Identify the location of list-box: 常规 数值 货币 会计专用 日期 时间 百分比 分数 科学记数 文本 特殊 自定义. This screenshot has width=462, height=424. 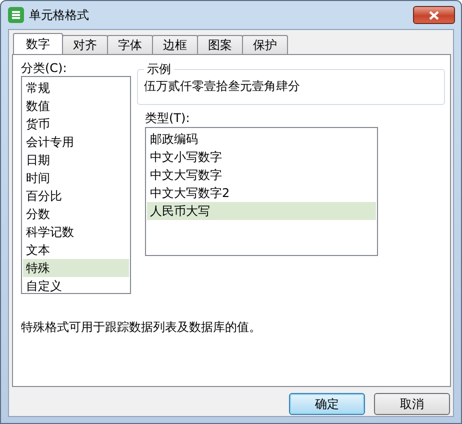
(76, 185).